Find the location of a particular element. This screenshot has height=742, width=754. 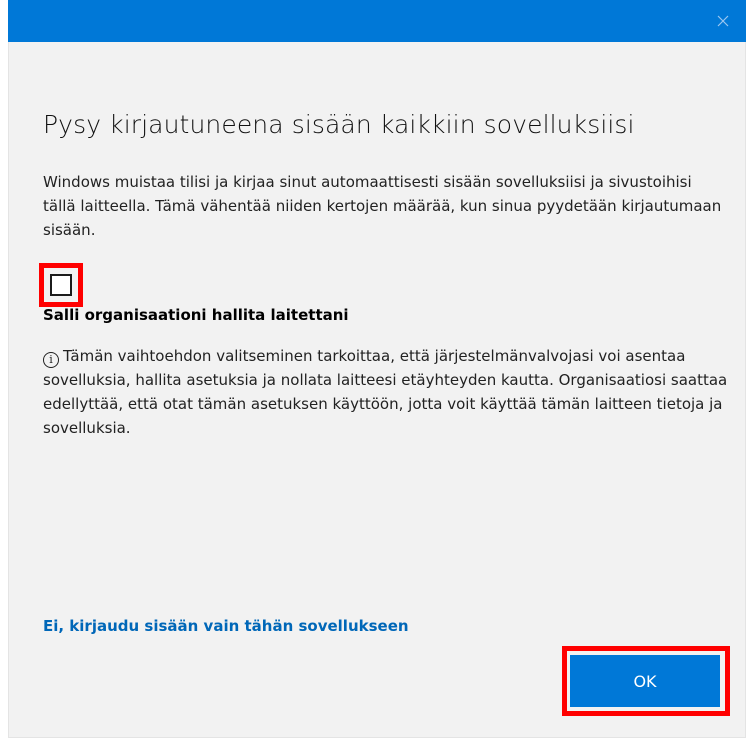

checkbox-box is located at coordinates (61, 285).